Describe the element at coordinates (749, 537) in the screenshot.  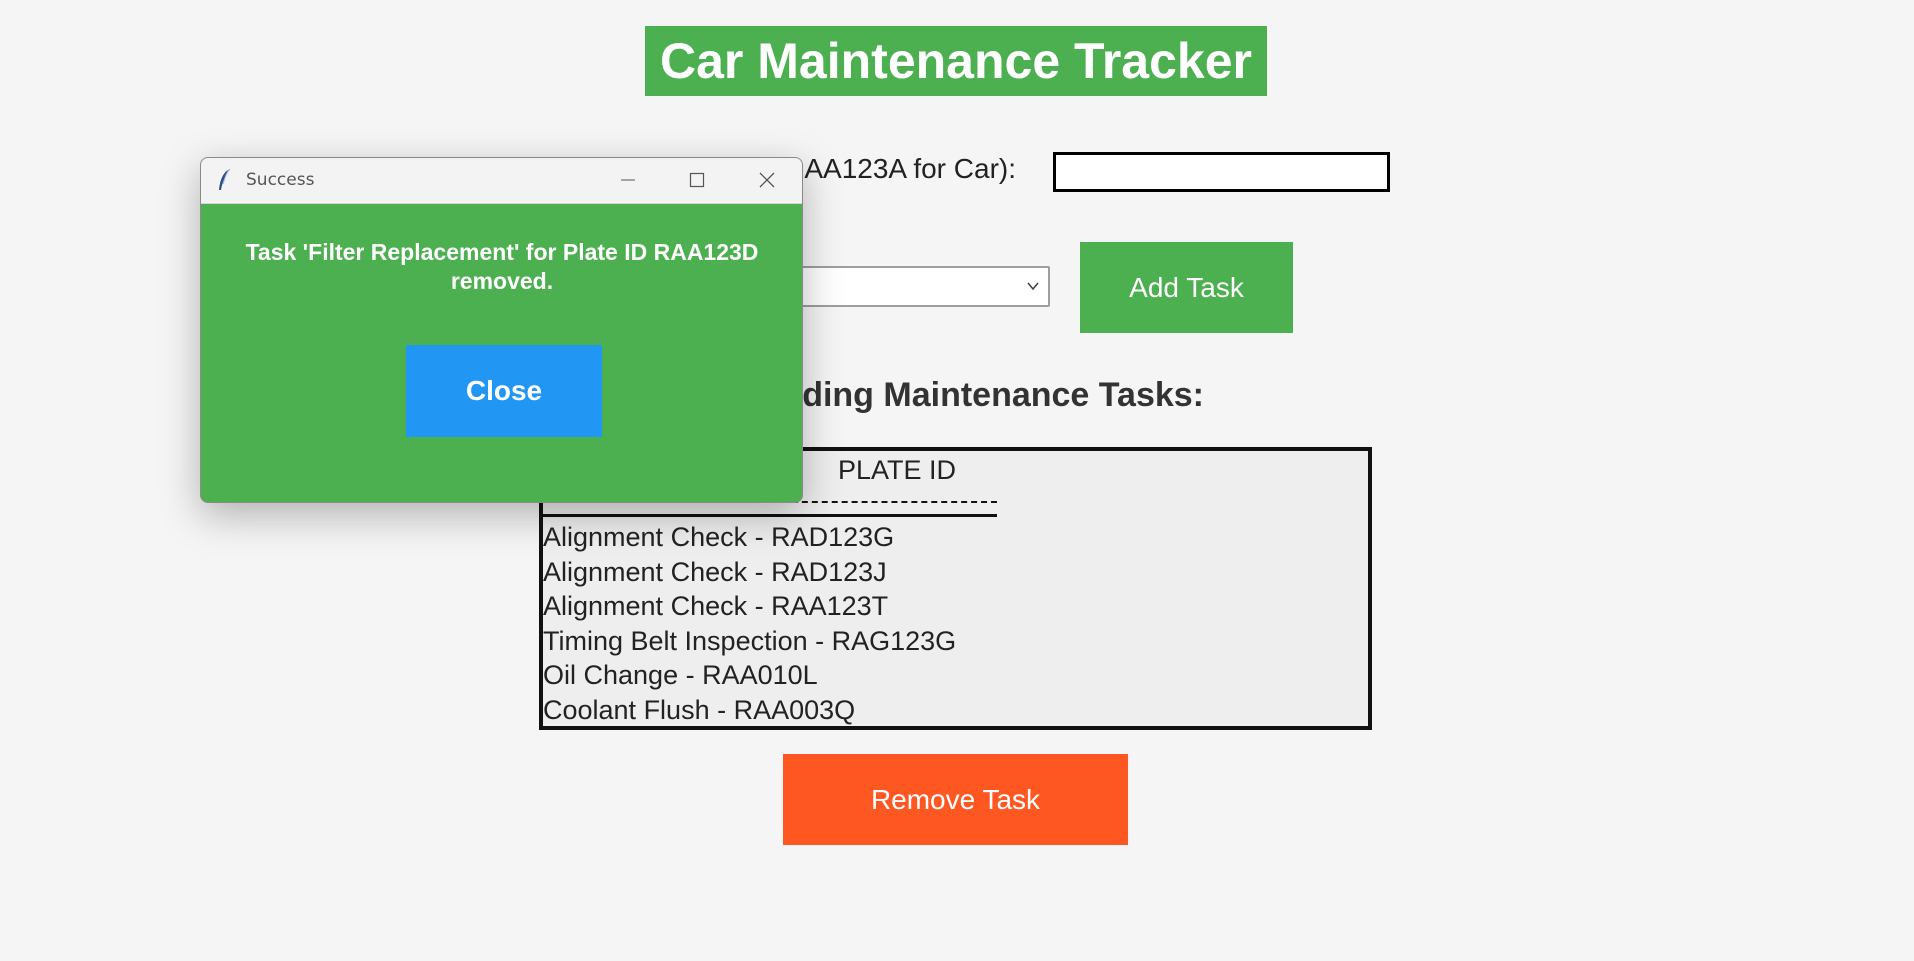
I see `list-item: Alignment Check - RAD123G` at that location.